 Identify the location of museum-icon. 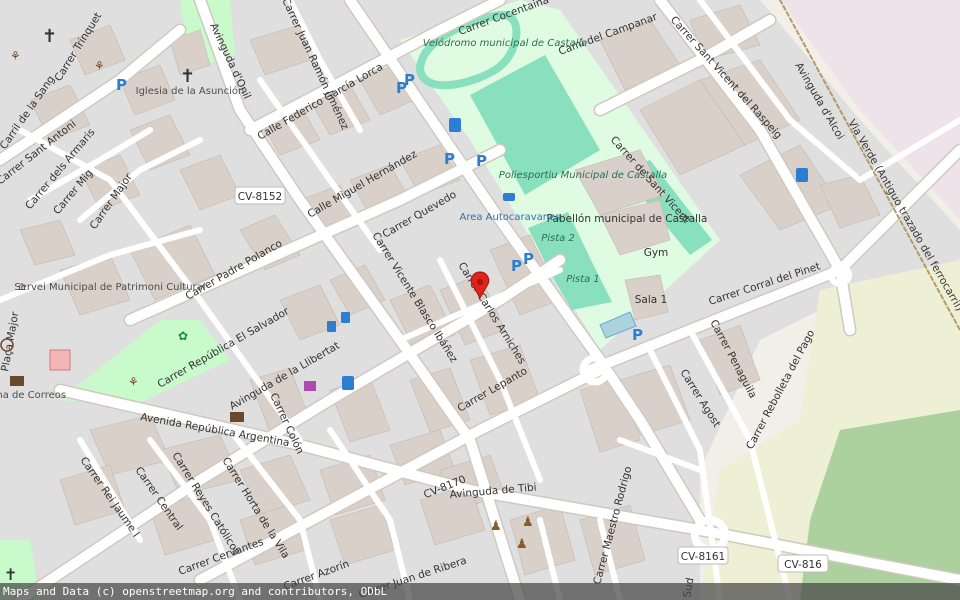
(60, 360).